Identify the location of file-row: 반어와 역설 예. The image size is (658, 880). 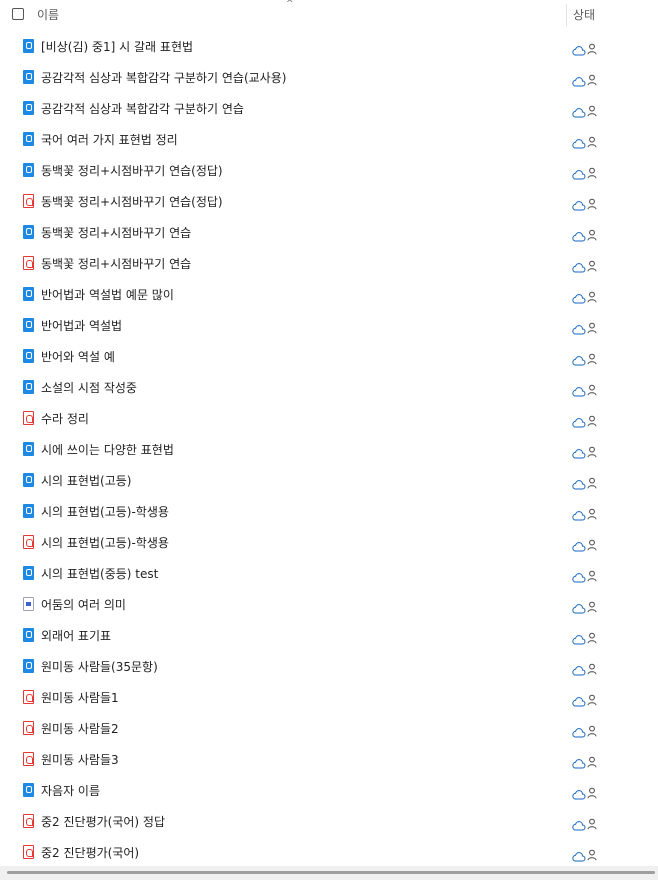
(329, 356).